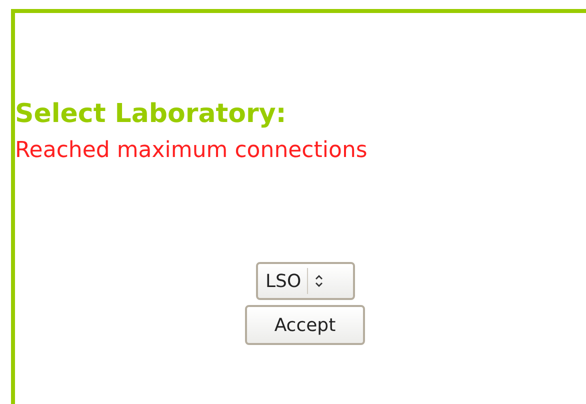 The width and height of the screenshot is (586, 404). Describe the element at coordinates (305, 281) in the screenshot. I see `laboratory-select: LSO` at that location.